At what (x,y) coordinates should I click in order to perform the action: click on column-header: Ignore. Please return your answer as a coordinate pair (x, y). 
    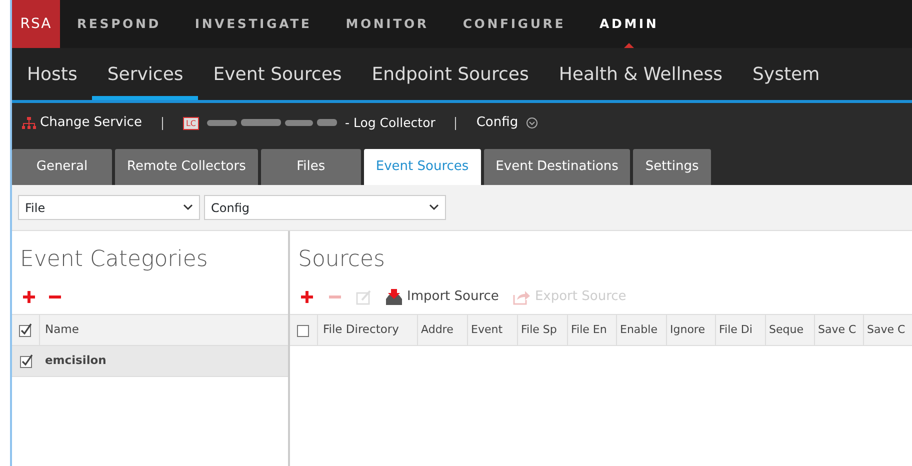
    Looking at the image, I should click on (691, 330).